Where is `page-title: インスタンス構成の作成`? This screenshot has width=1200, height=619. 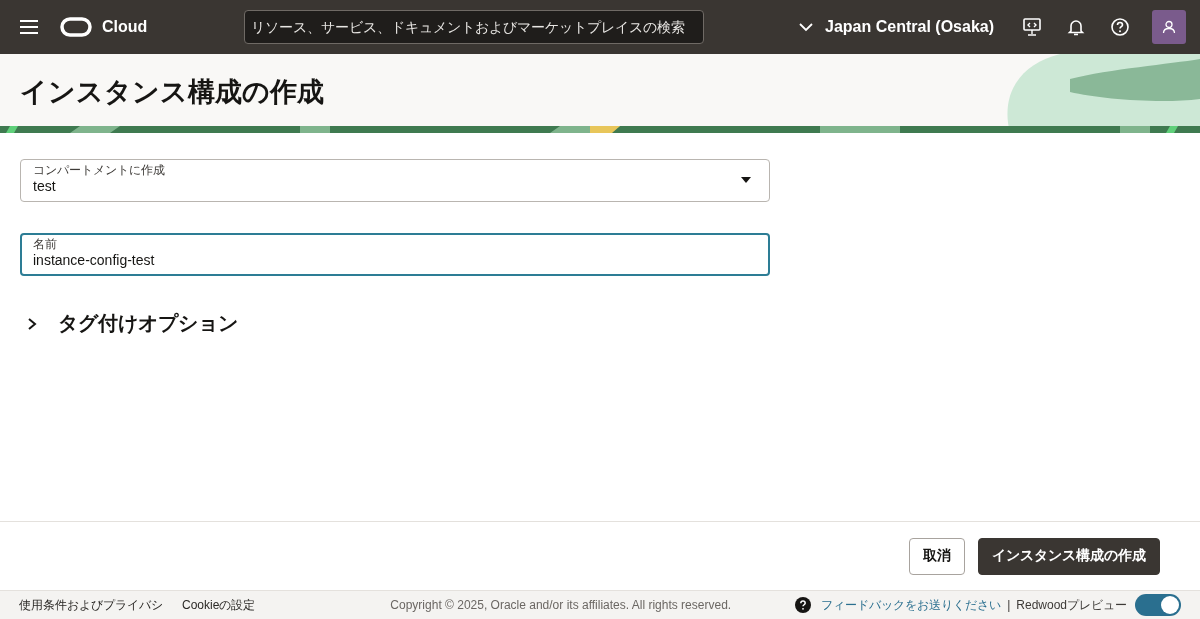 page-title: インスタンス構成の作成 is located at coordinates (172, 92).